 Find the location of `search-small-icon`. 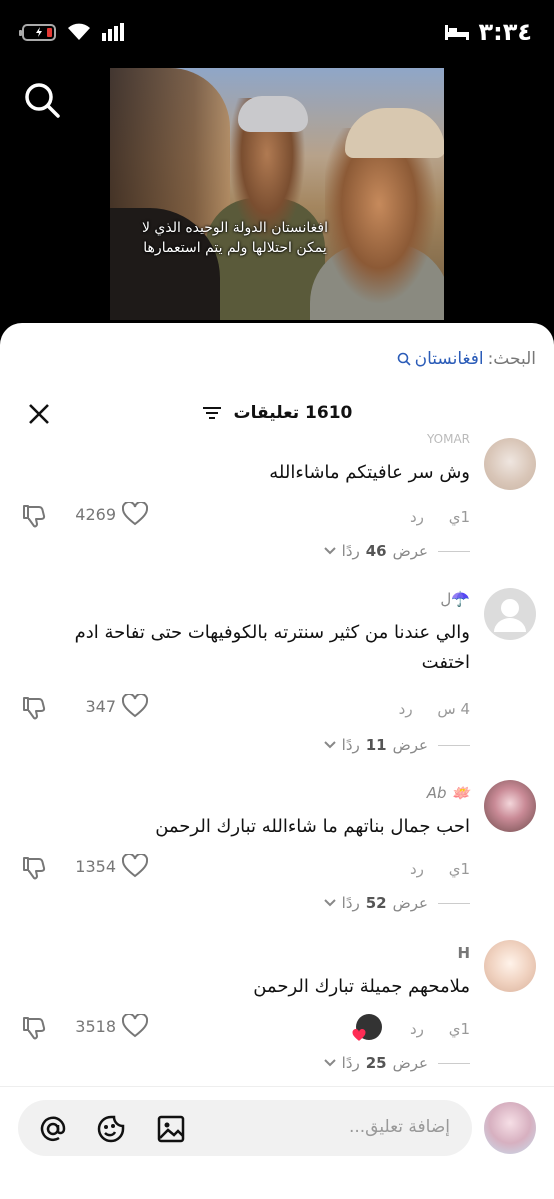

search-small-icon is located at coordinates (404, 359).